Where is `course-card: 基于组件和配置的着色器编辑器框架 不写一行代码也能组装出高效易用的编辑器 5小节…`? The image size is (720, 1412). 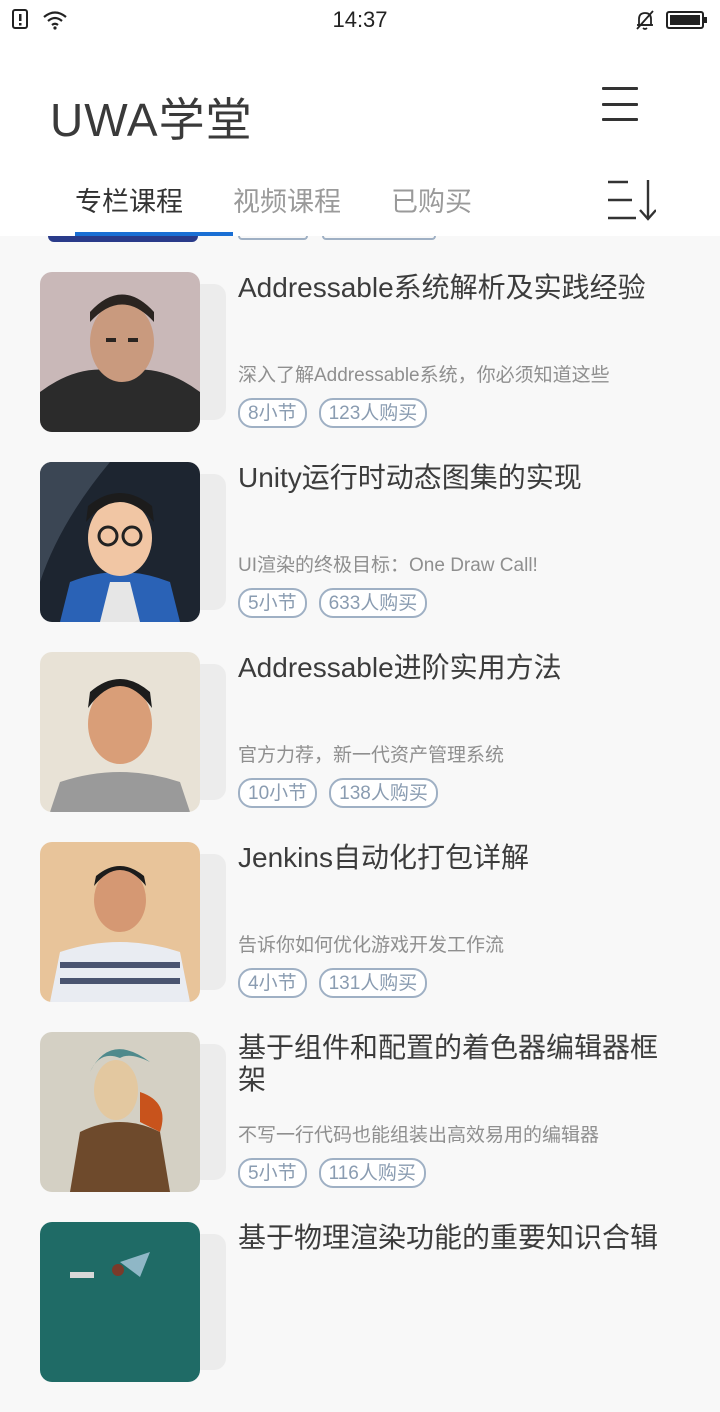
course-card: 基于组件和配置的着色器编辑器框架 不写一行代码也能组装出高效易用的编辑器 5小节… is located at coordinates (360, 1127).